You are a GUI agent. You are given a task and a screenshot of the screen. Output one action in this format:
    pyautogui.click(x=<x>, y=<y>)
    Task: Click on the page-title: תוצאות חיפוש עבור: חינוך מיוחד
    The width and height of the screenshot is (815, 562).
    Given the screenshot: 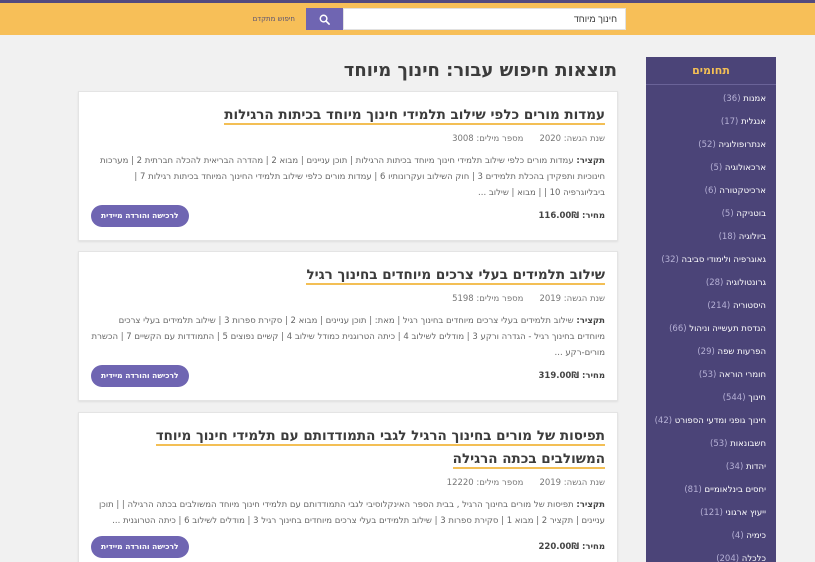 What is the action you would take?
    pyautogui.click(x=480, y=70)
    